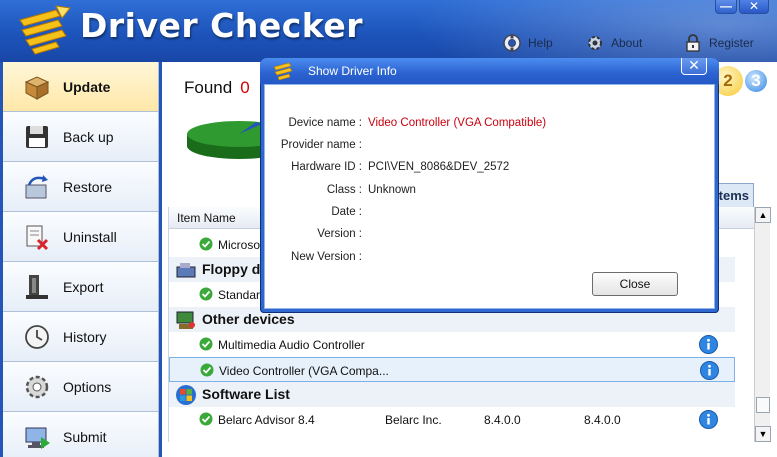 Image resolution: width=777 pixels, height=457 pixels. What do you see at coordinates (694, 66) in the screenshot?
I see `dialog-close-icon: ✕` at bounding box center [694, 66].